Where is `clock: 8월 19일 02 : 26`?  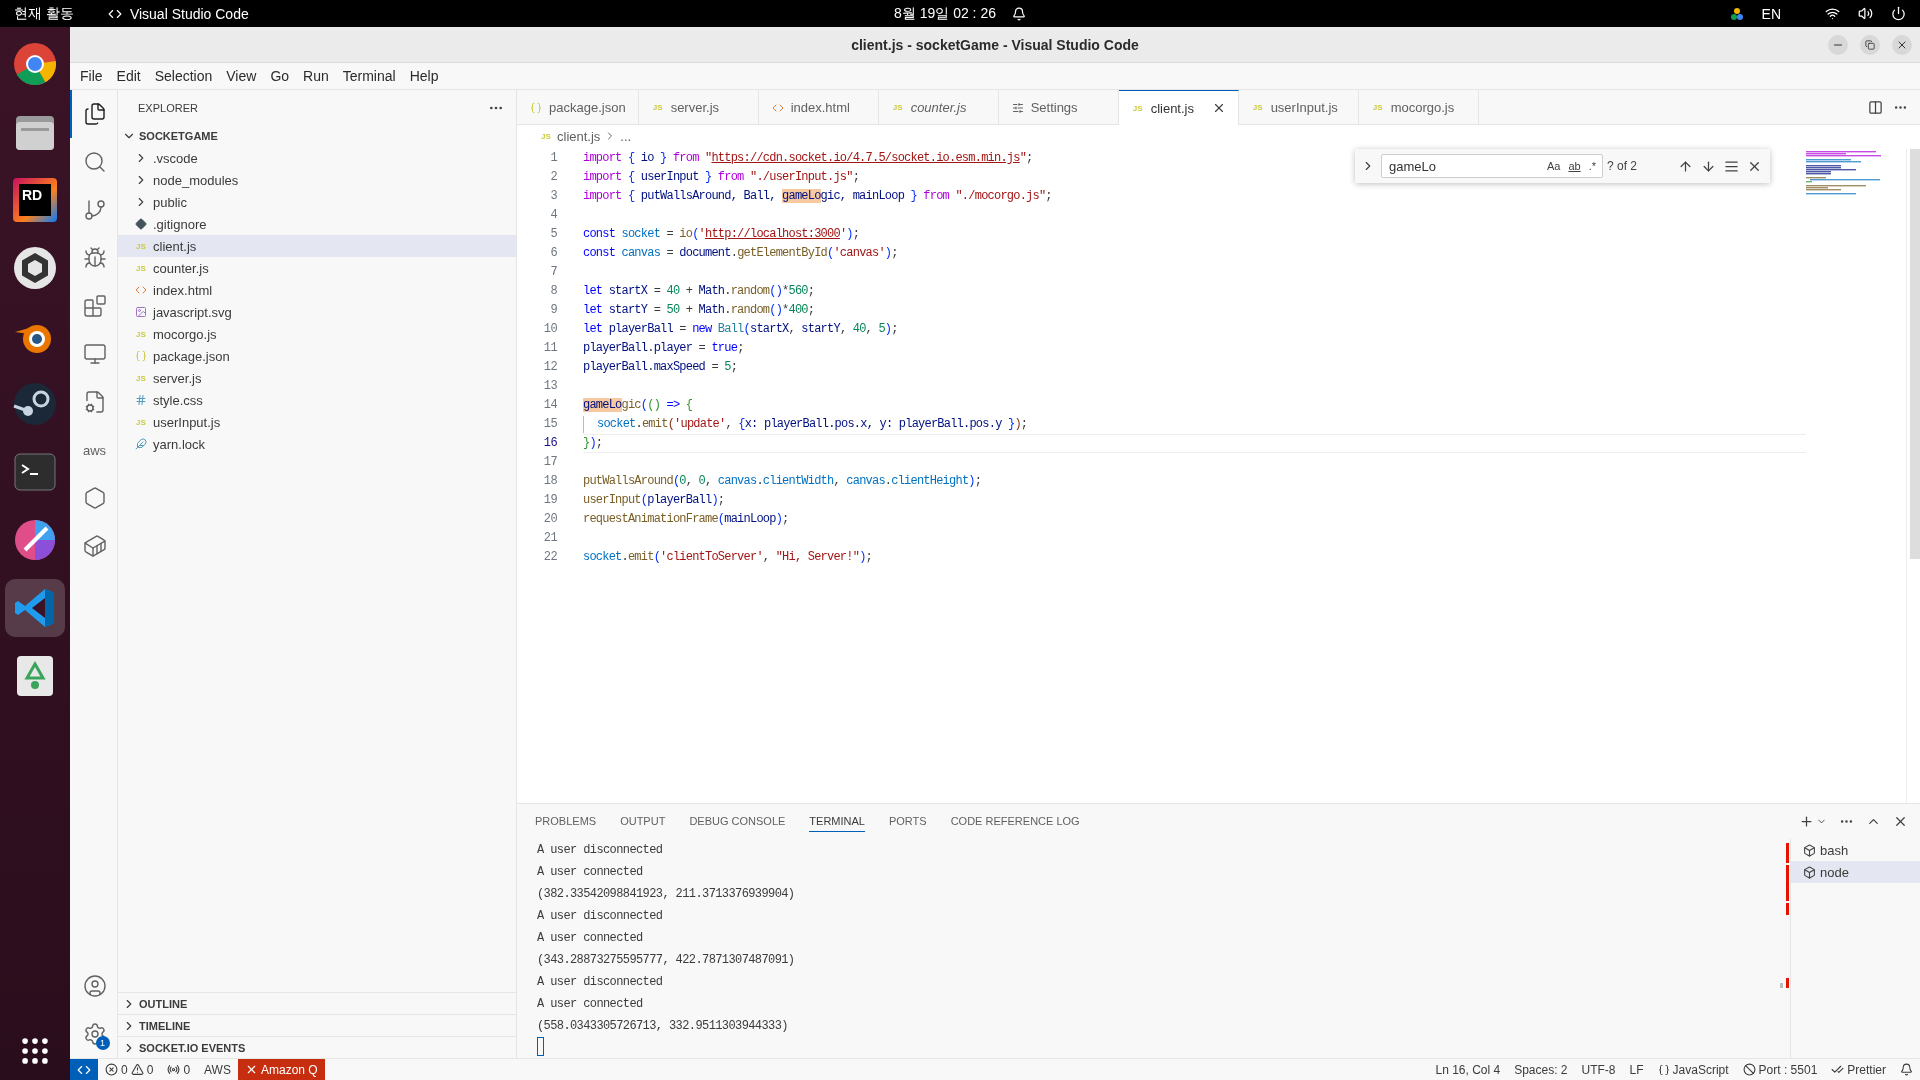 clock: 8월 19일 02 : 26 is located at coordinates (945, 13).